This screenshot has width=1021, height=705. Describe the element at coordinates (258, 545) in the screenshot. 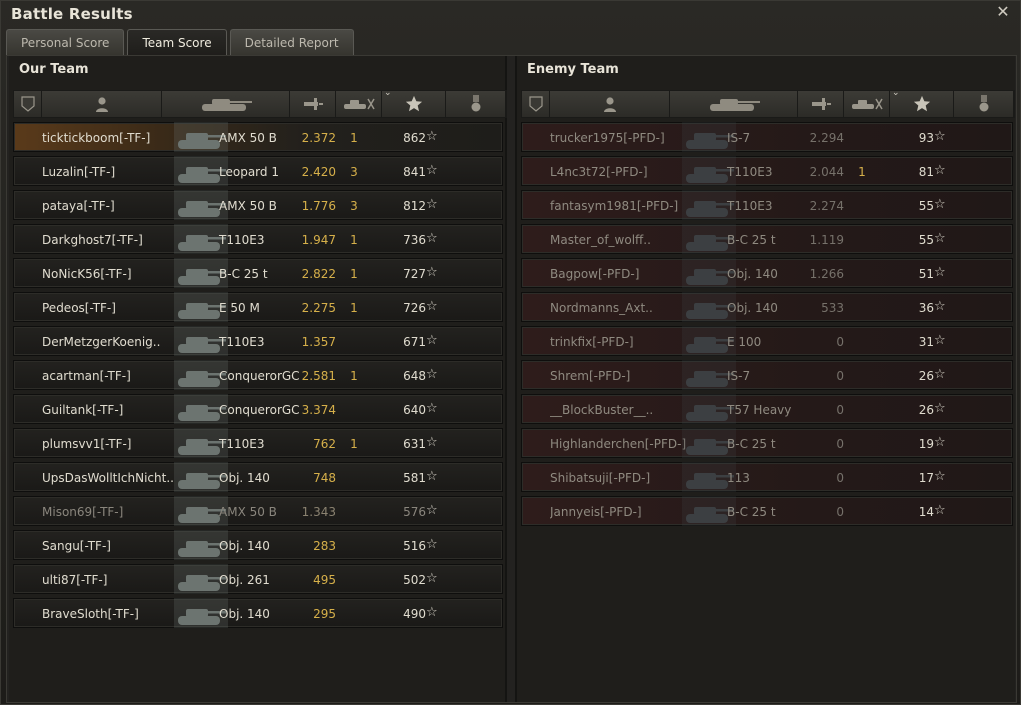

I see `table-row: Sangu[-TF-] Obj. 140 283 516 ☆` at that location.